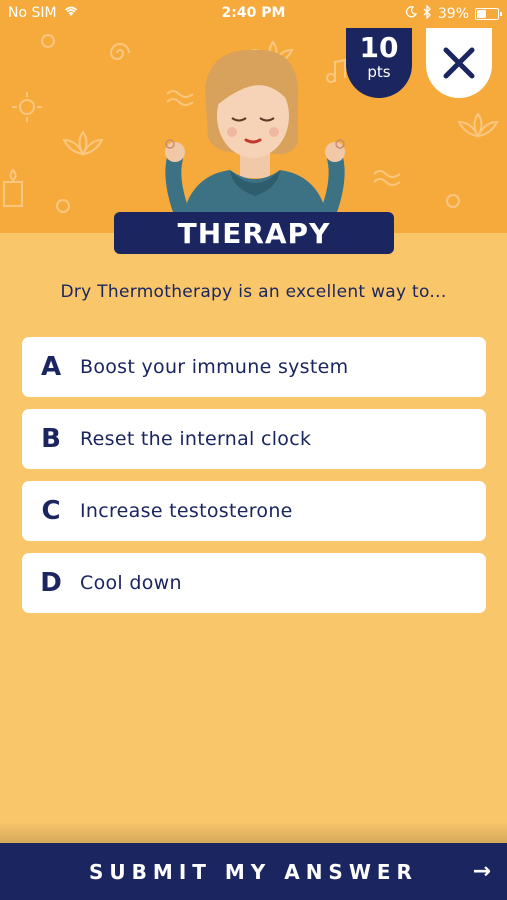  What do you see at coordinates (379, 47) in the screenshot?
I see `points-value: 10` at bounding box center [379, 47].